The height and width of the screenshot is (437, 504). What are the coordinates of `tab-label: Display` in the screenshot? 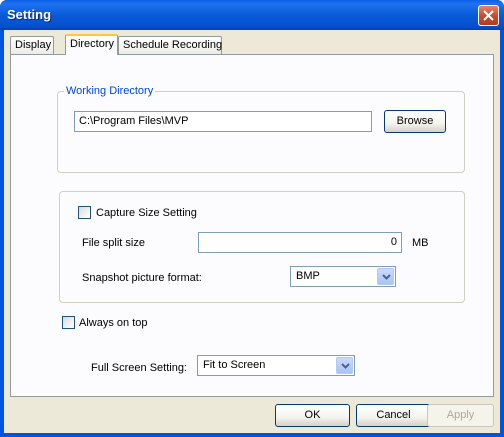 It's located at (33, 45).